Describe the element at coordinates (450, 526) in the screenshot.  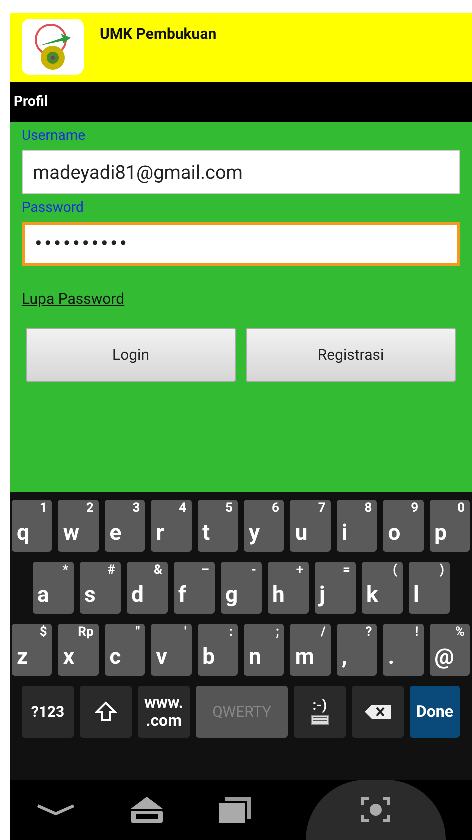
I see `keyboard-key: p 0` at that location.